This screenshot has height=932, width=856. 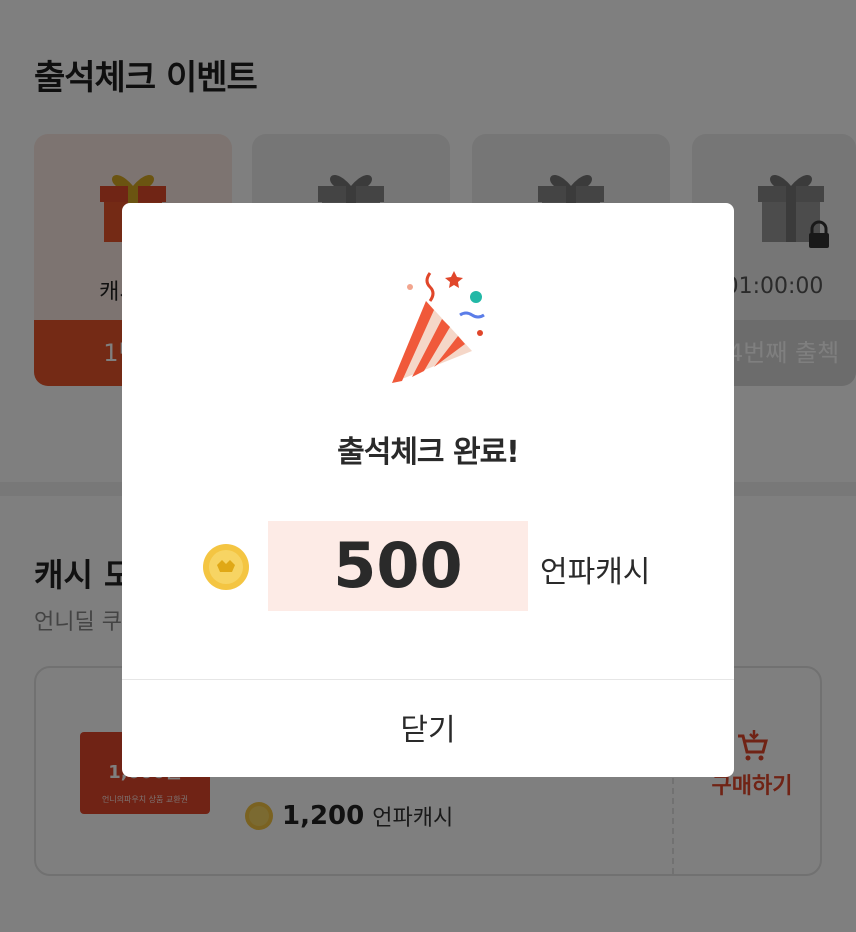 What do you see at coordinates (226, 567) in the screenshot?
I see `coin-icon` at bounding box center [226, 567].